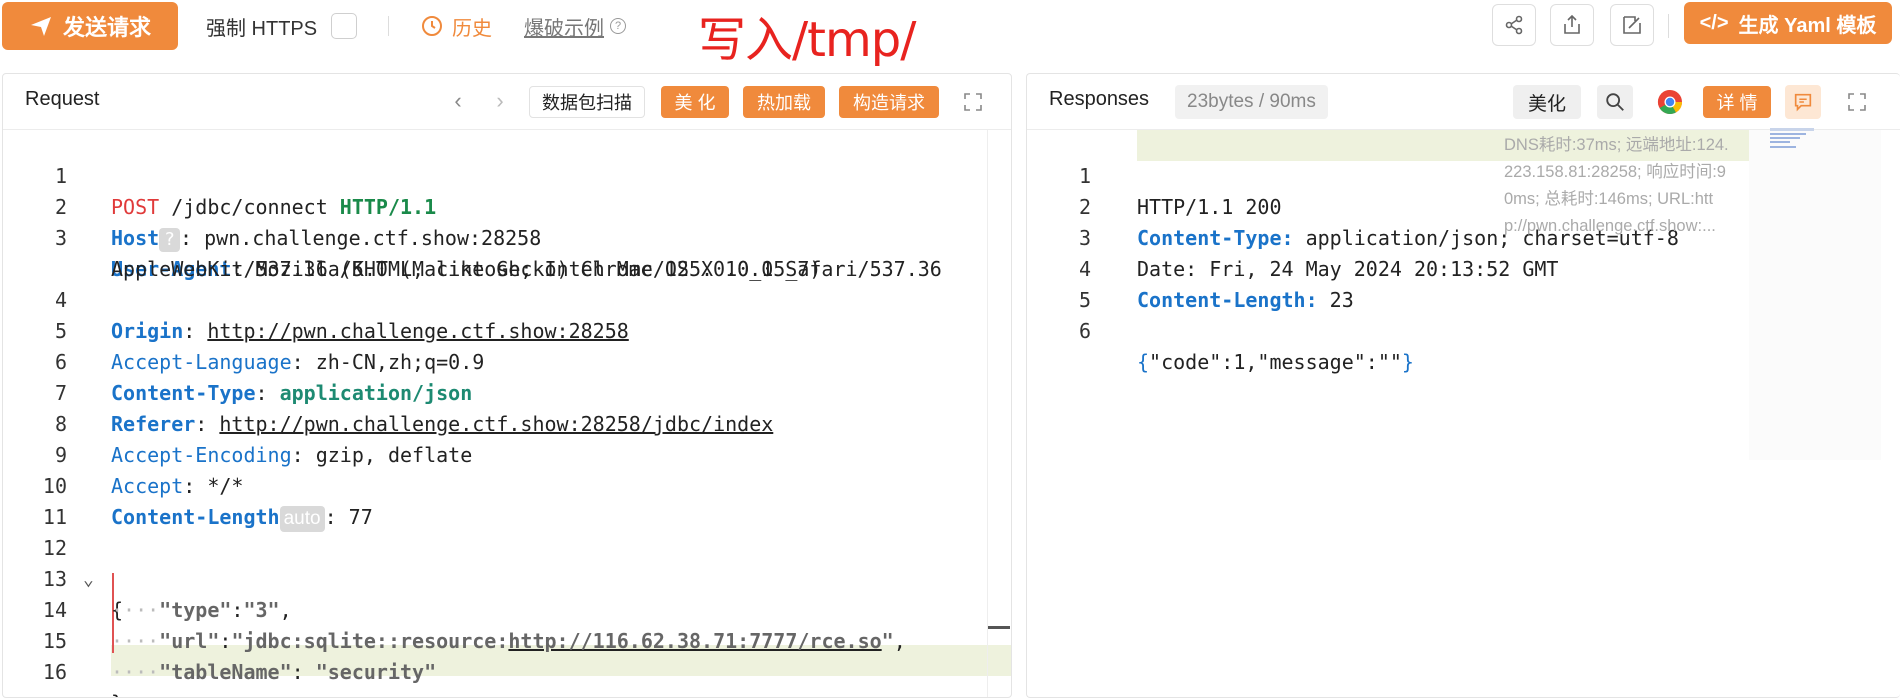 Image resolution: width=1900 pixels, height=698 pixels. I want to click on share-icon, so click(1514, 25).